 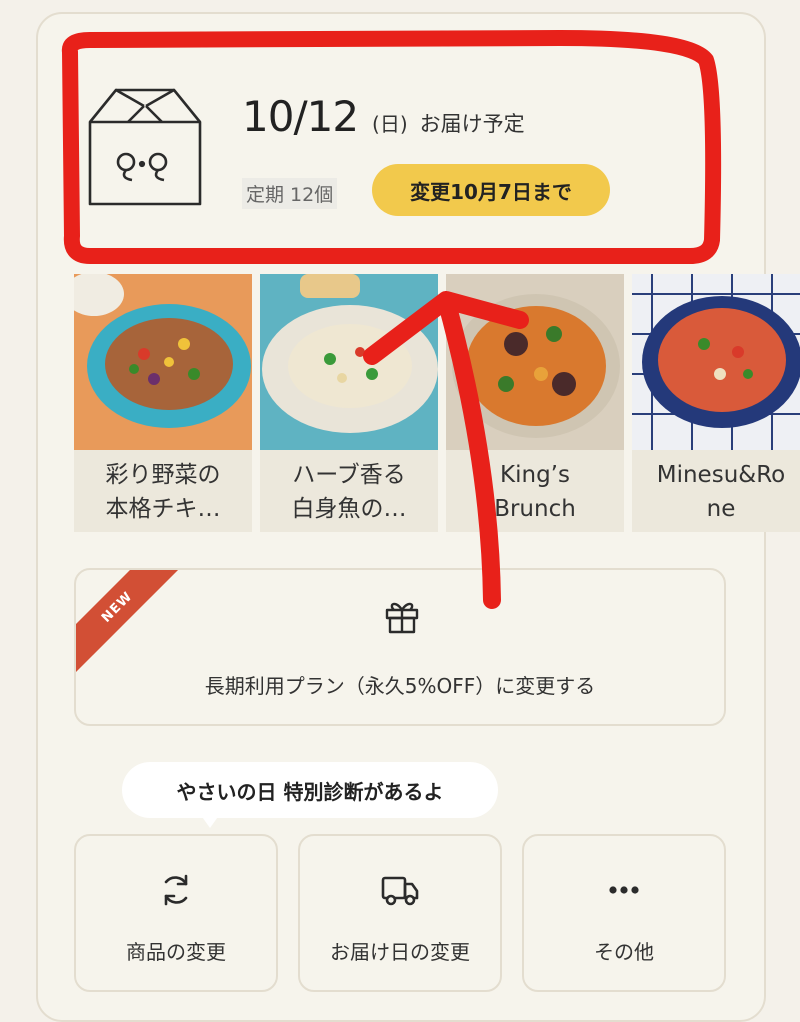 What do you see at coordinates (400, 913) in the screenshot?
I see `change-delivery-date-button: お届け日の変更` at bounding box center [400, 913].